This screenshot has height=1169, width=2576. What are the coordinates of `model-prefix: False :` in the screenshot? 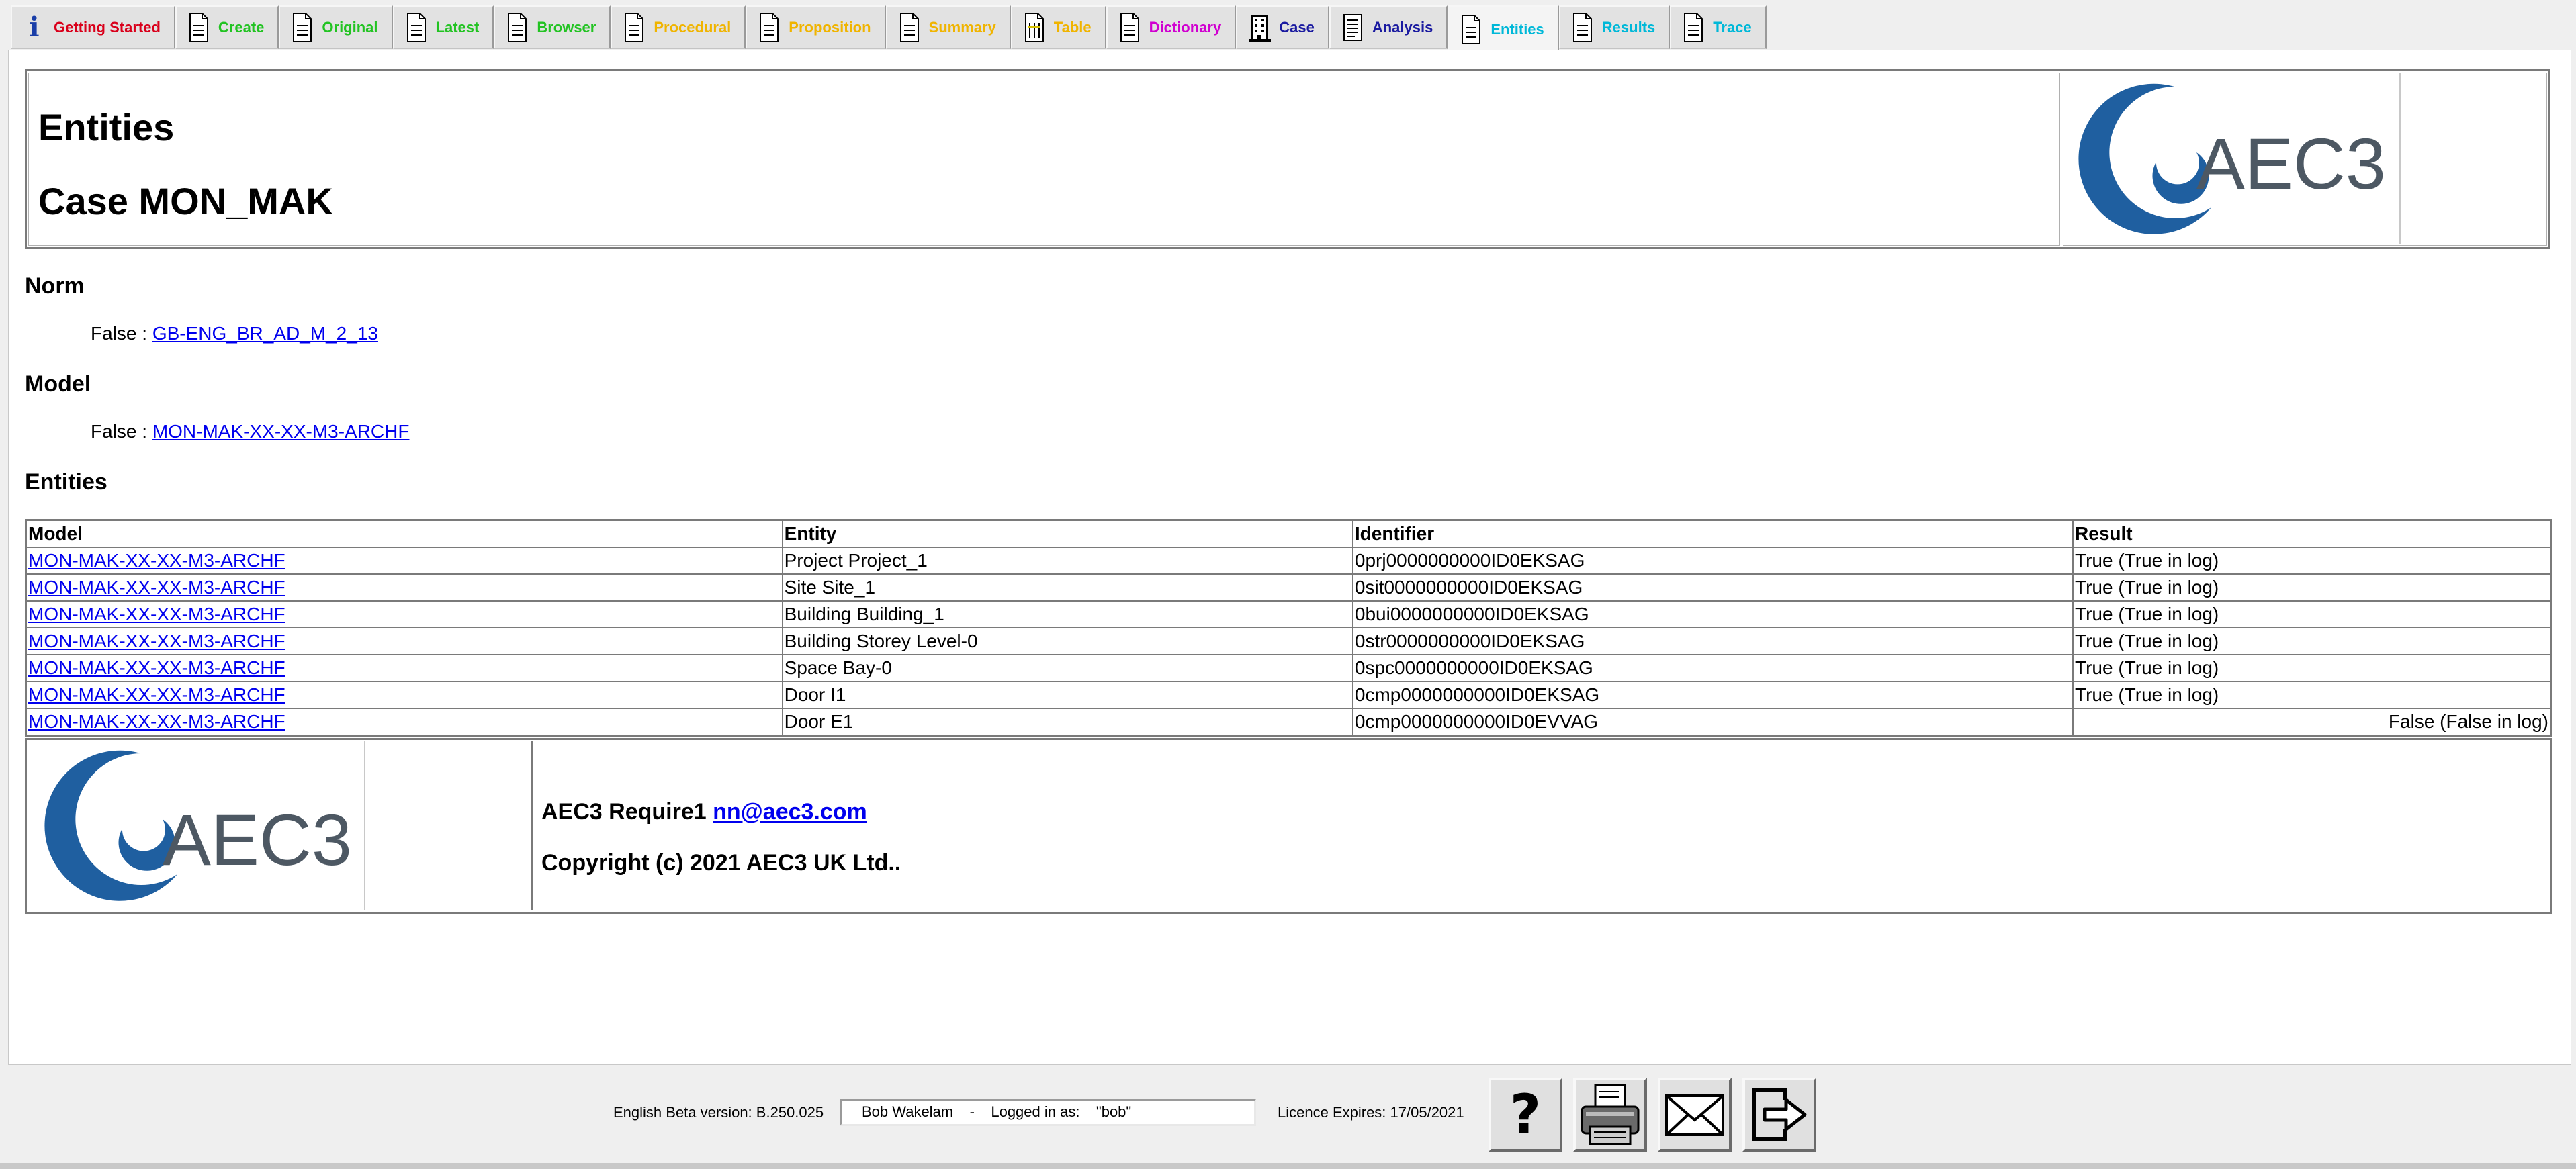 It's located at (122, 431).